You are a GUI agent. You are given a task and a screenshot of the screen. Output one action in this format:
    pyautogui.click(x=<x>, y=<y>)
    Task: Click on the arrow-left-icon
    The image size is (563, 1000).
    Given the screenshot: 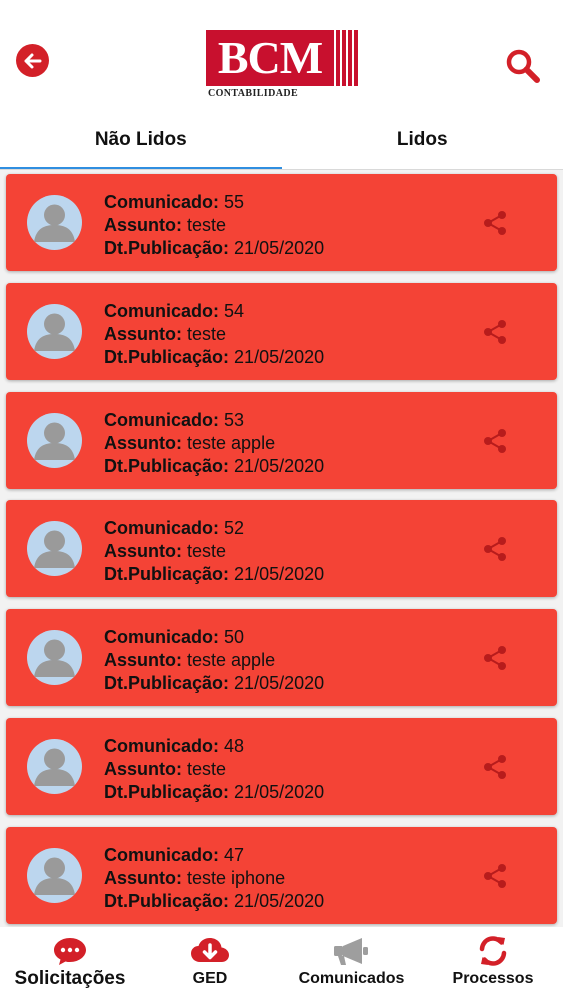 What is the action you would take?
    pyautogui.click(x=32, y=60)
    